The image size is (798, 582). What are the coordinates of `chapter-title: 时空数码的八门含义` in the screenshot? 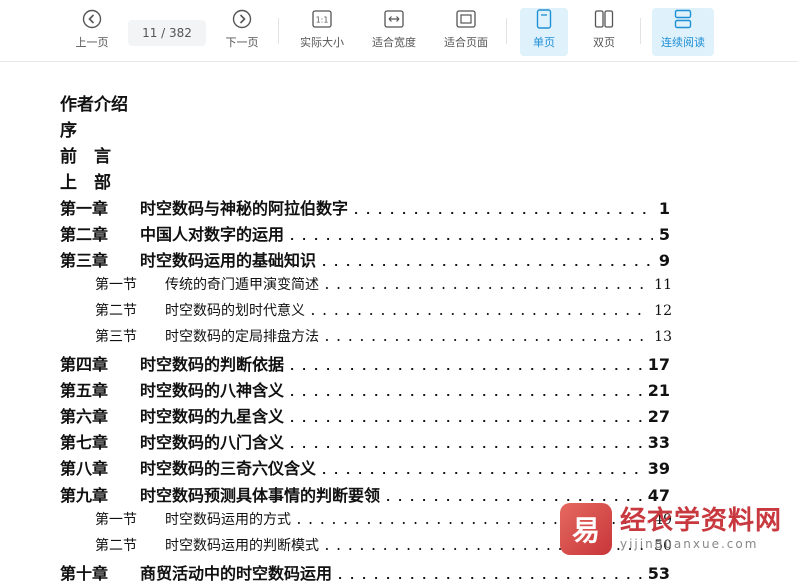 It's located at (212, 442).